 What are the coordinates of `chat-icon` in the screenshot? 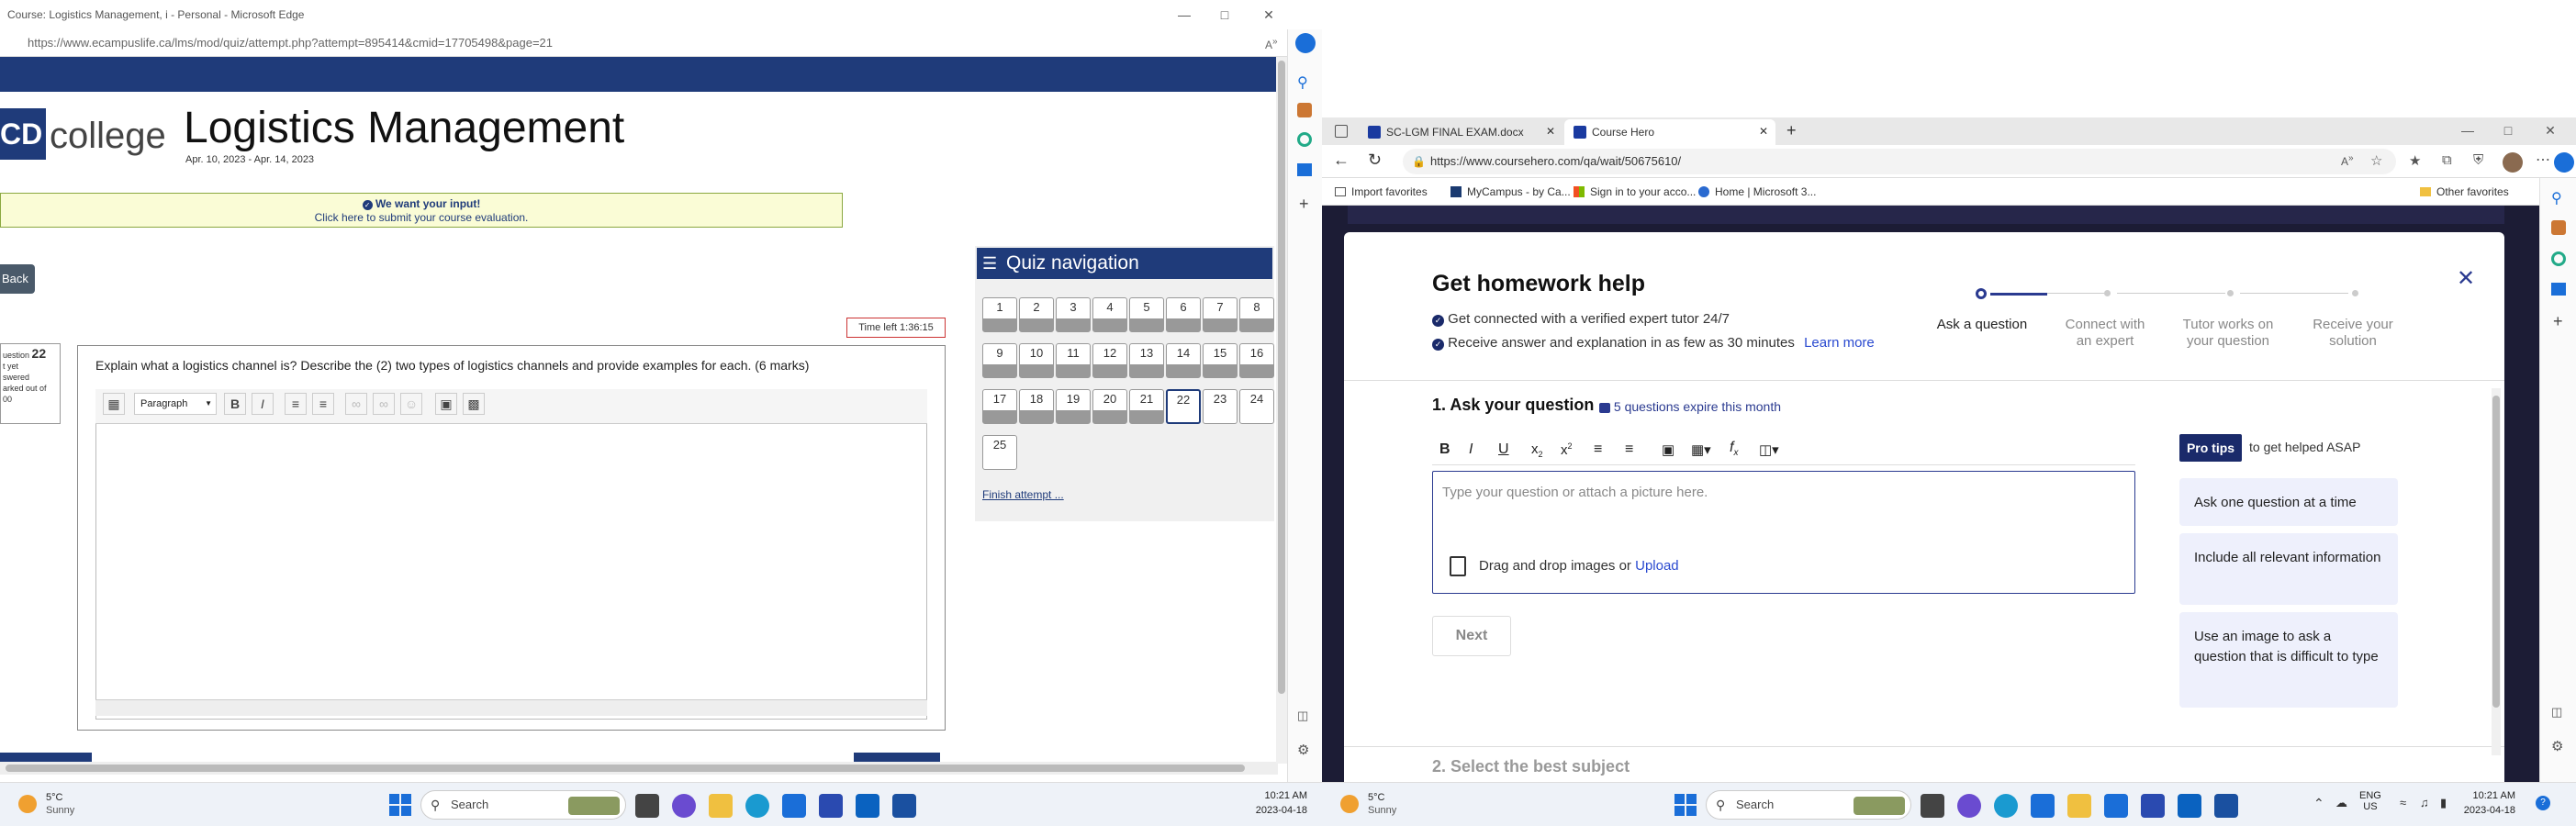 It's located at (1969, 806).